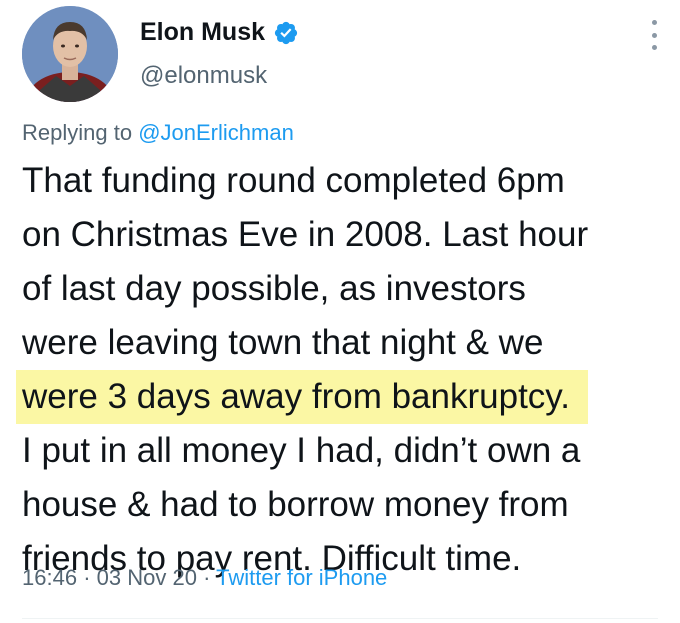 This screenshot has width=680, height=623. What do you see at coordinates (305, 234) in the screenshot?
I see `tweet-text-line: on Christmas Eve in 2008. Last hour` at bounding box center [305, 234].